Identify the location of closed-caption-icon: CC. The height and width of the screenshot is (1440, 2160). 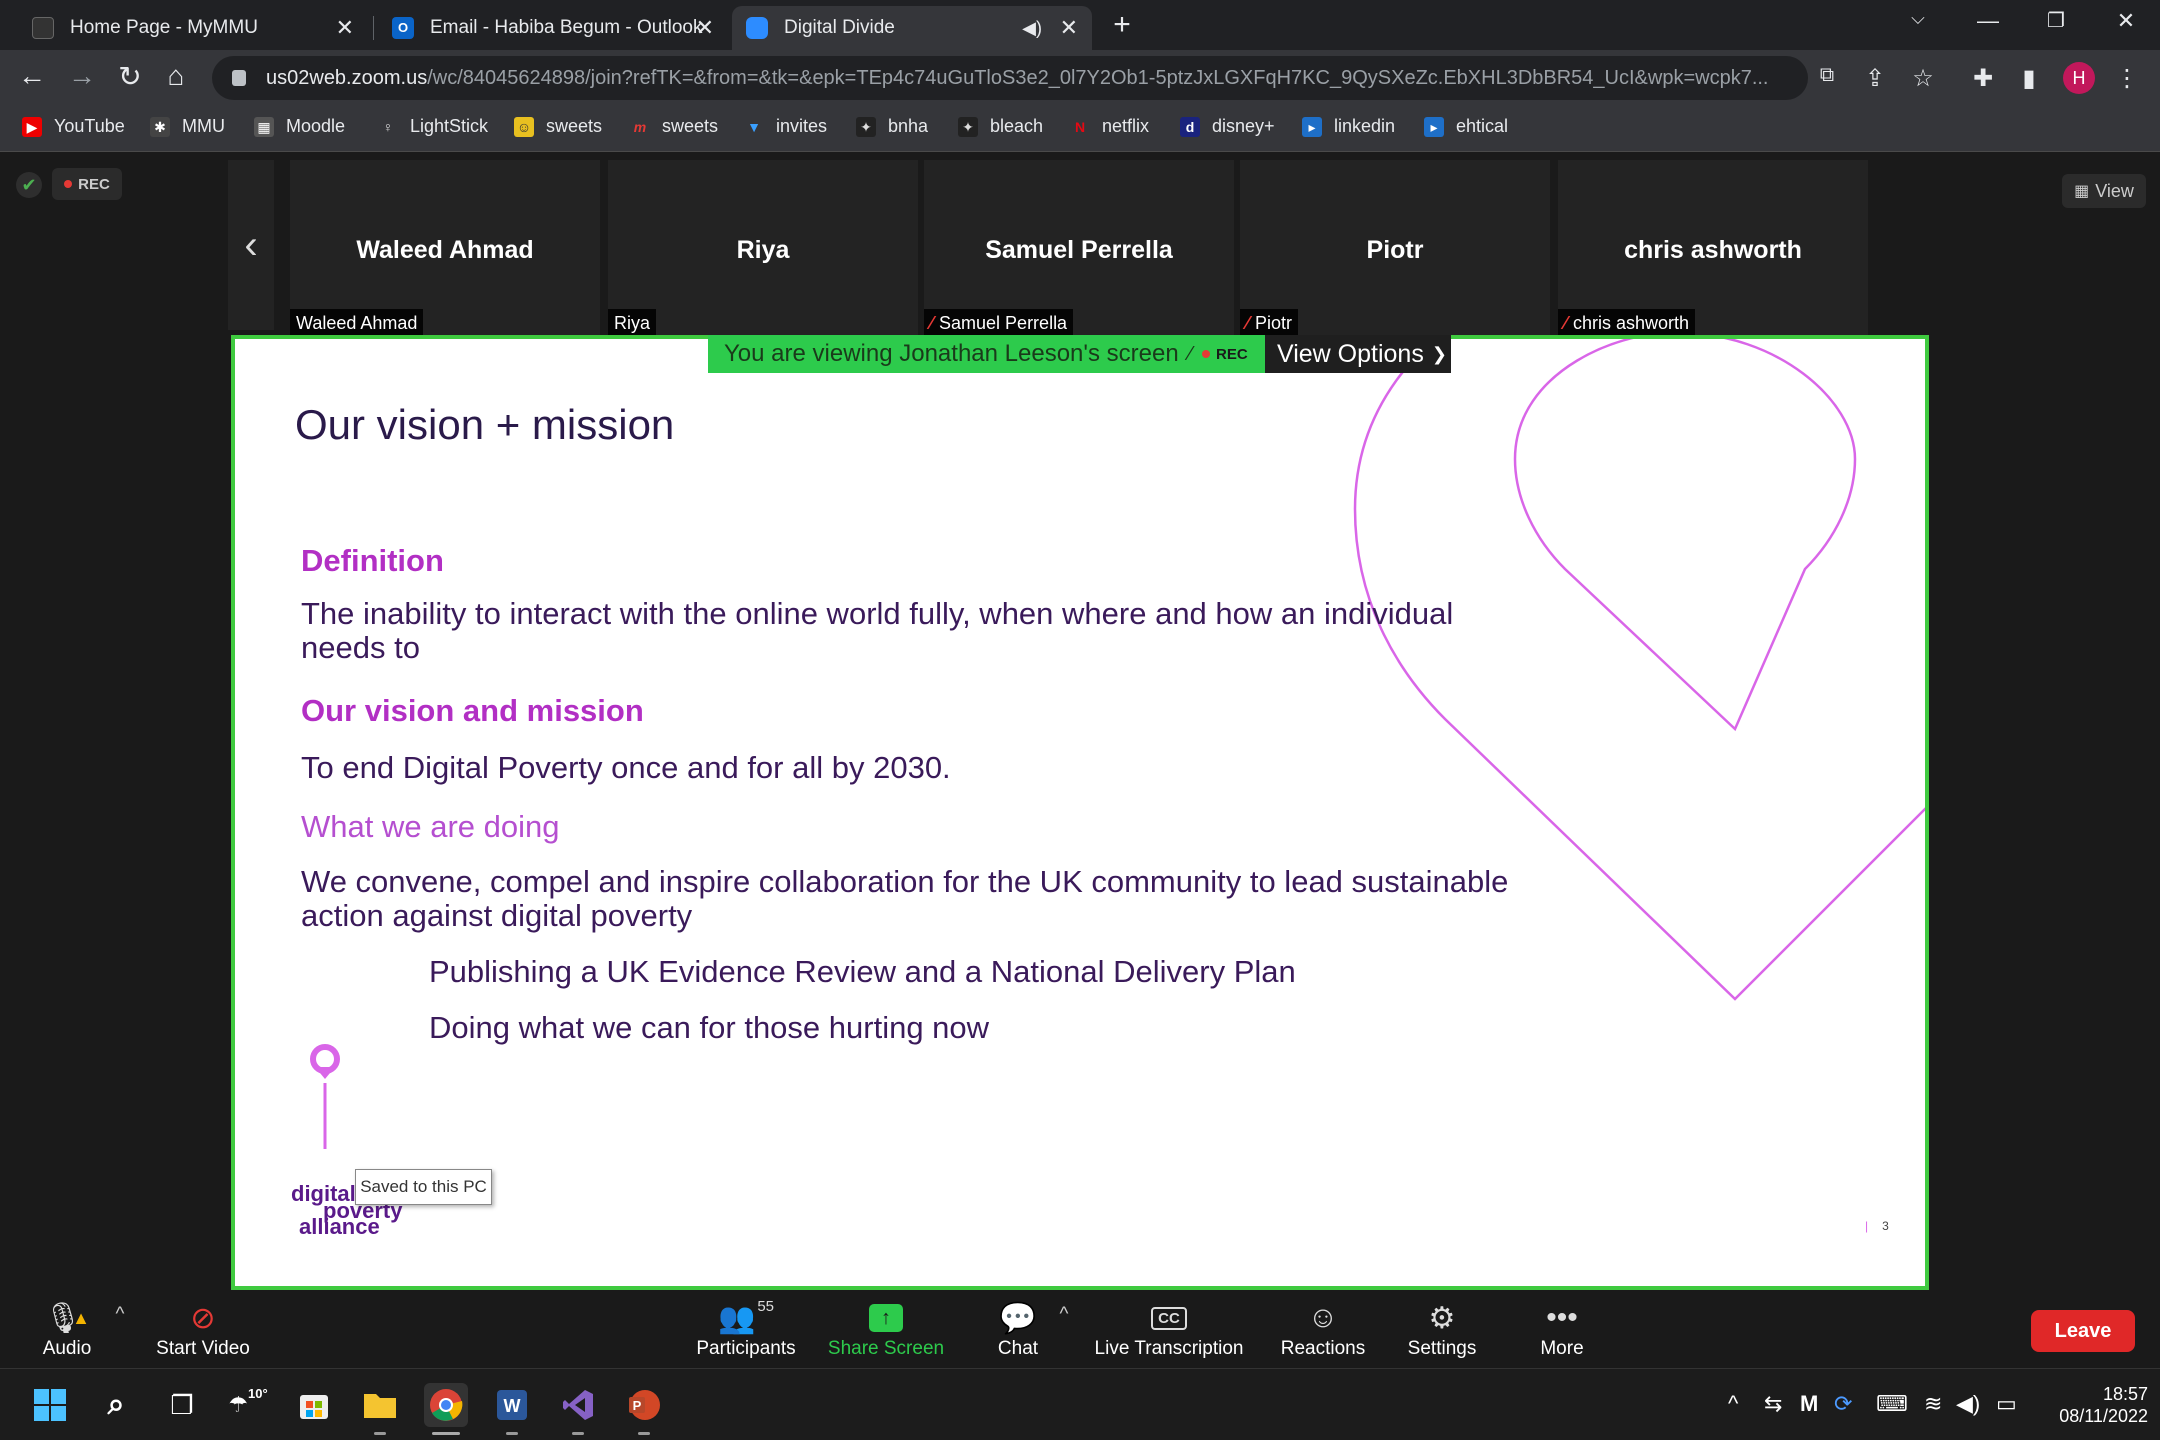
(1169, 1318).